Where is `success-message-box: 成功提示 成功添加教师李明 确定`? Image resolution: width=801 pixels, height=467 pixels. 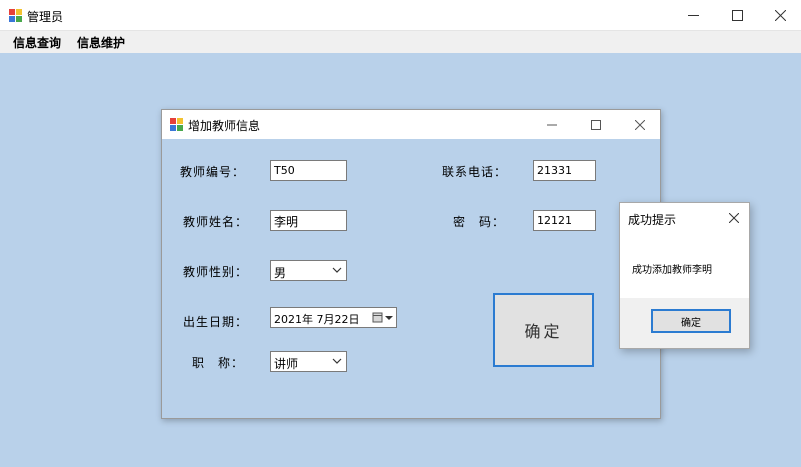 success-message-box: 成功提示 成功添加教师李明 确定 is located at coordinates (684, 275).